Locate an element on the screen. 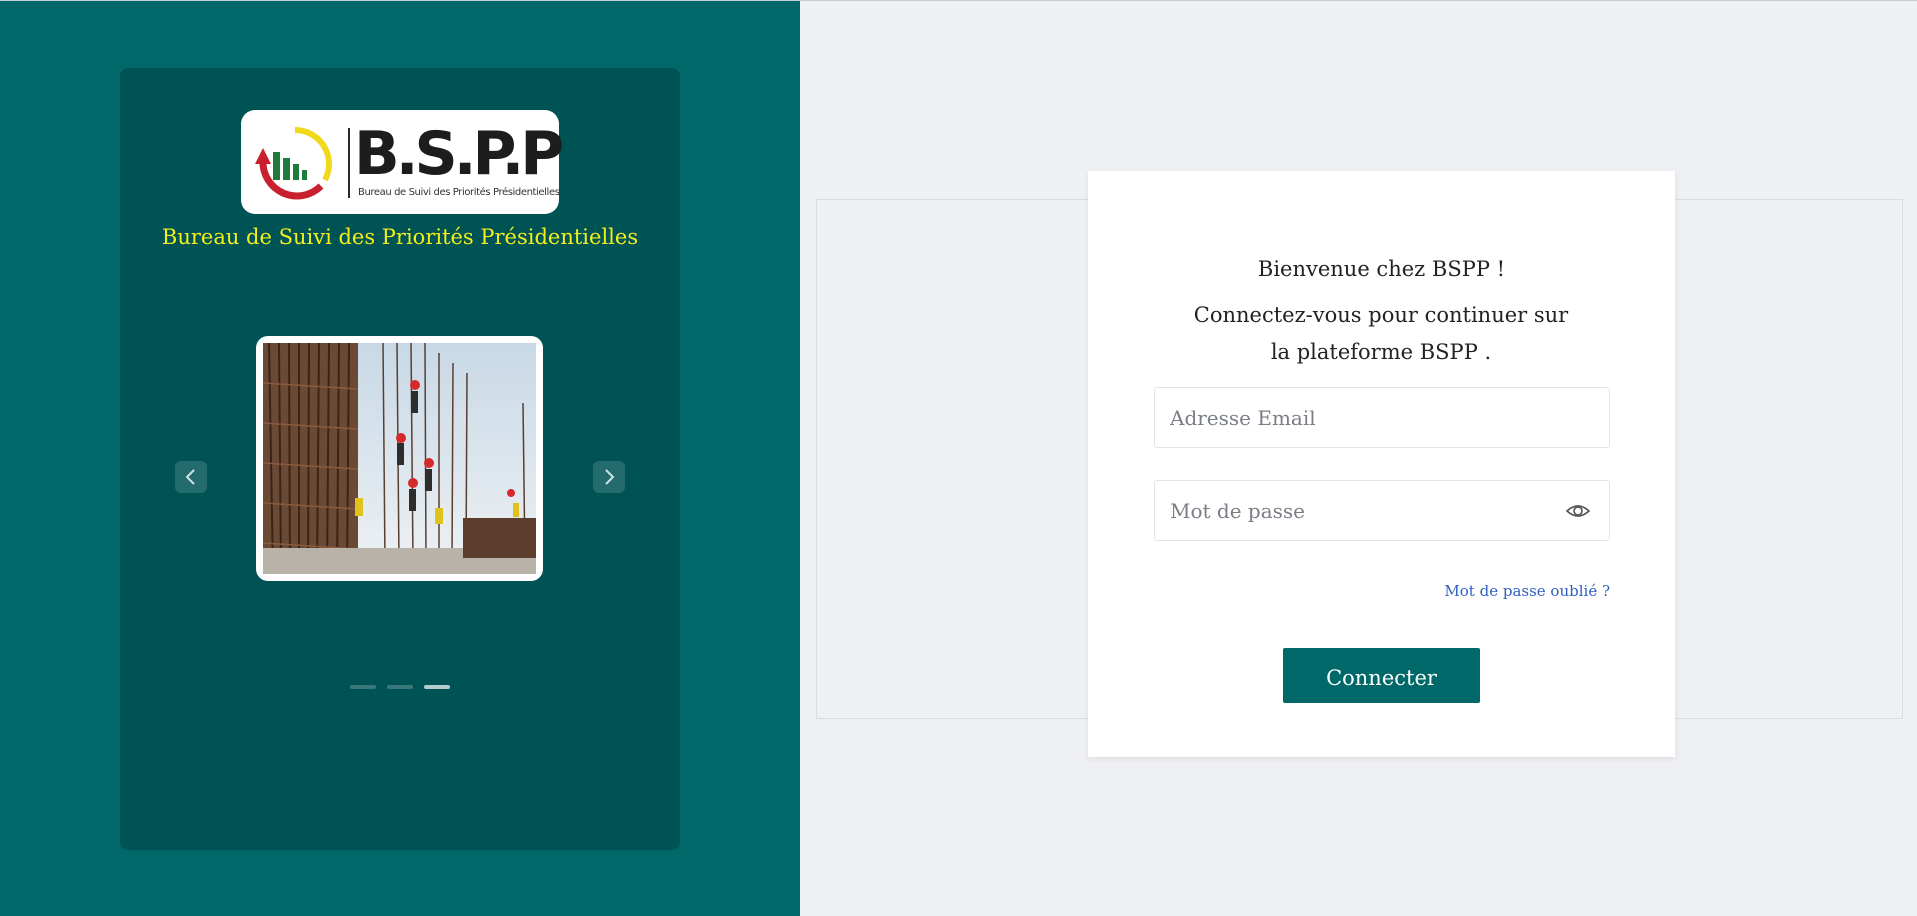 This screenshot has width=1917, height=916. email-input is located at coordinates (1352, 417).